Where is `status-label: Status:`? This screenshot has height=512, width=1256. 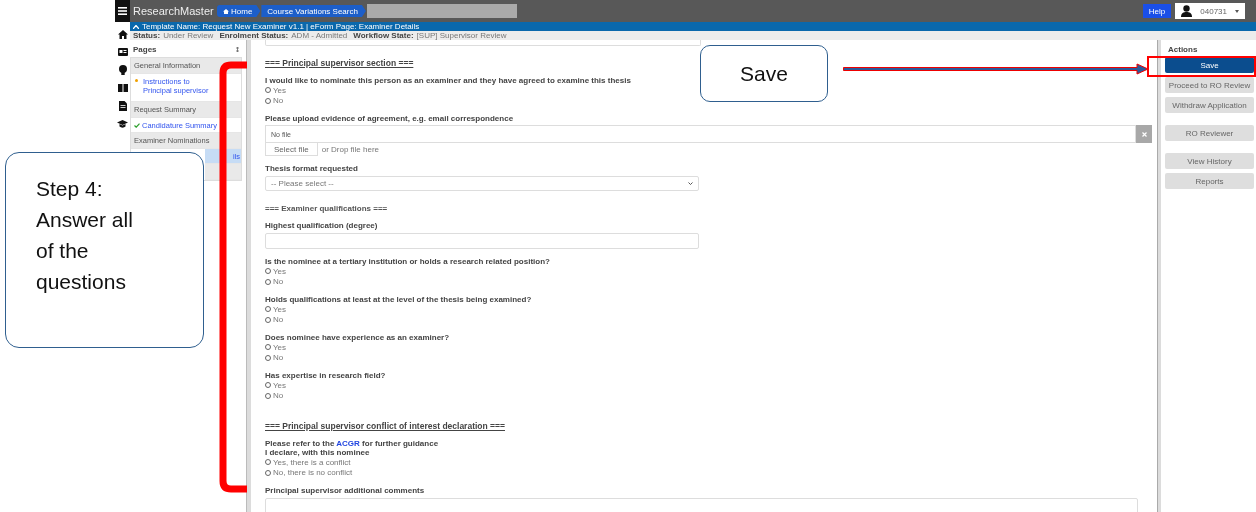 status-label: Status: is located at coordinates (147, 35).